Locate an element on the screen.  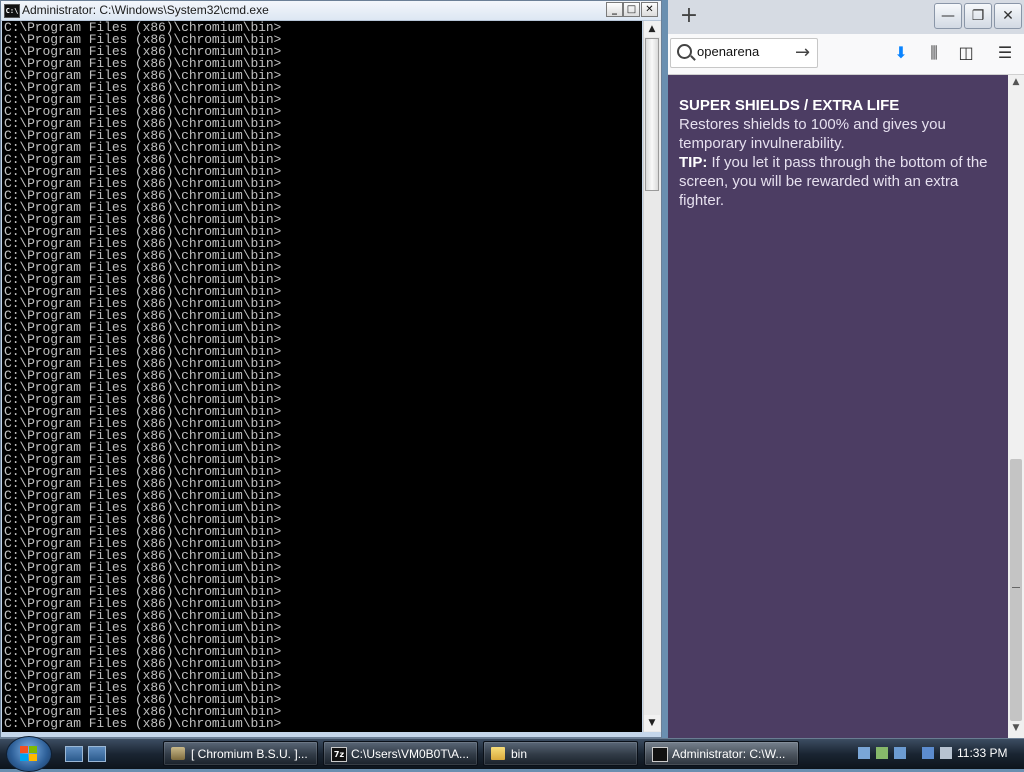
powerup-heading: SUPER SHIELDS / EXTRA LIFE is located at coordinates (789, 105).